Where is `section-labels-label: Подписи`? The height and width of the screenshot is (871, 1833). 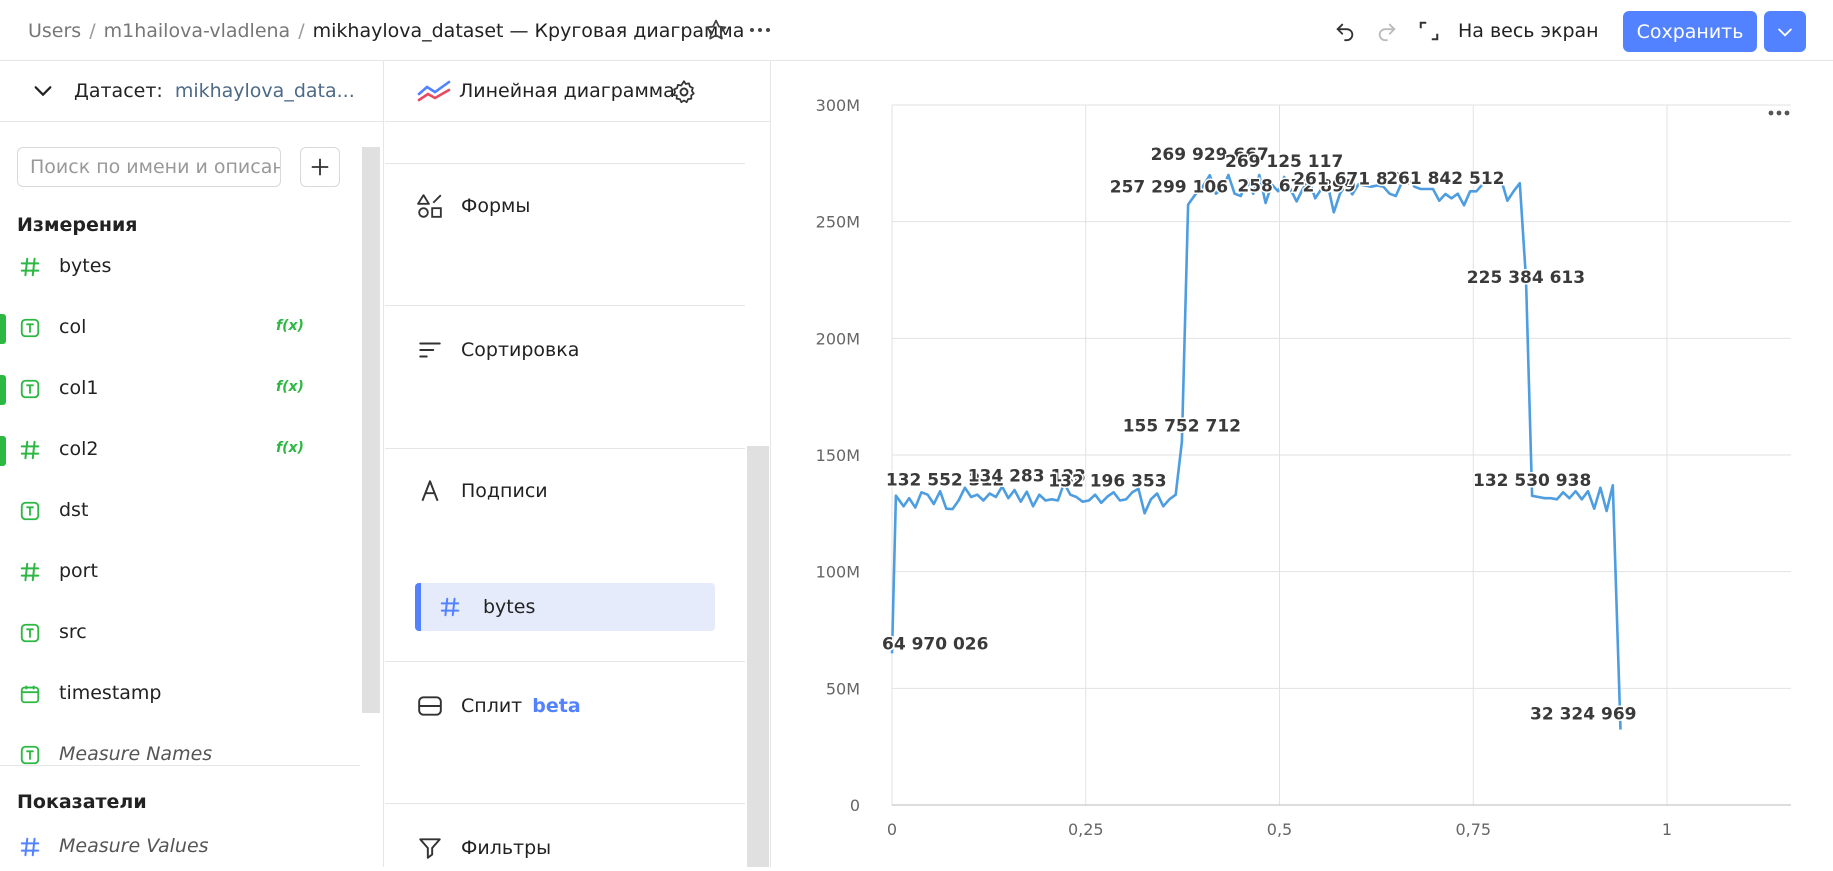 section-labels-label: Подписи is located at coordinates (504, 491).